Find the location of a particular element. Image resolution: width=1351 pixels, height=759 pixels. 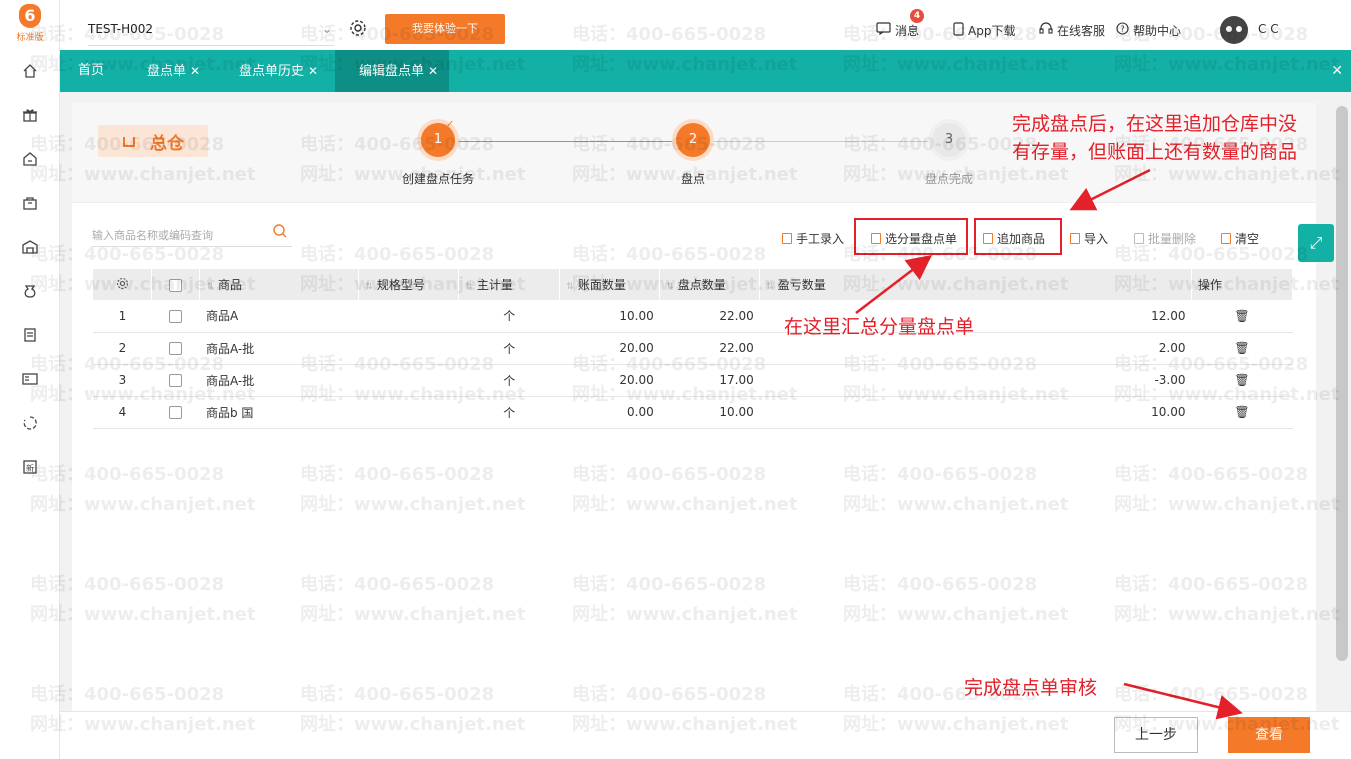

step-1-label: 创建盘点任务 is located at coordinates (437, 179).